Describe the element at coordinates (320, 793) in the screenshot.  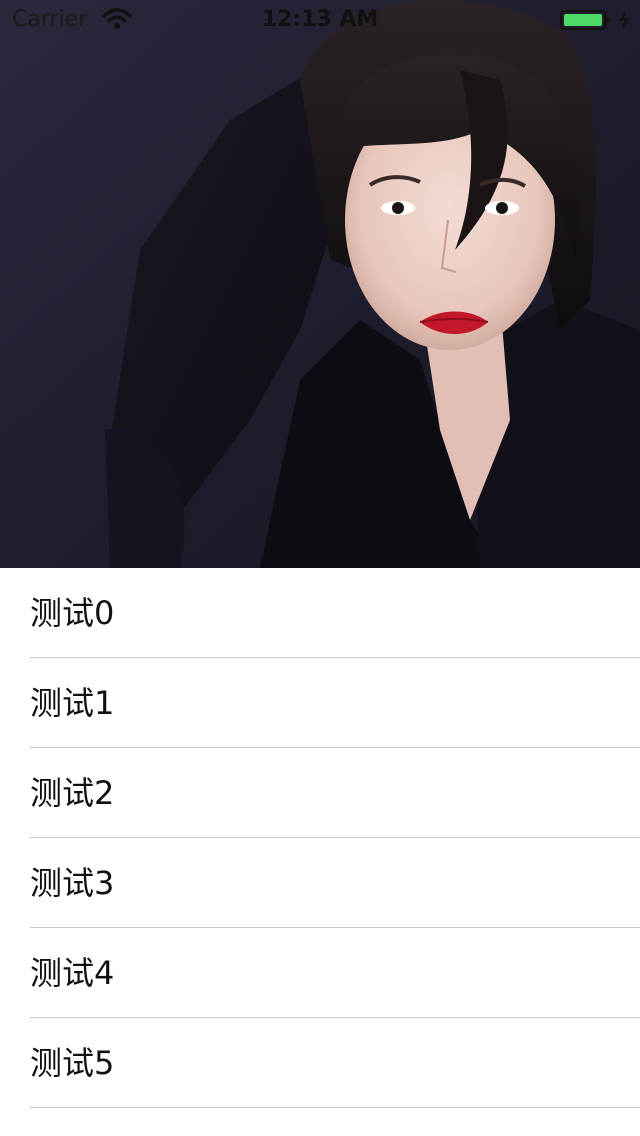
I see `list-item: 测试2` at that location.